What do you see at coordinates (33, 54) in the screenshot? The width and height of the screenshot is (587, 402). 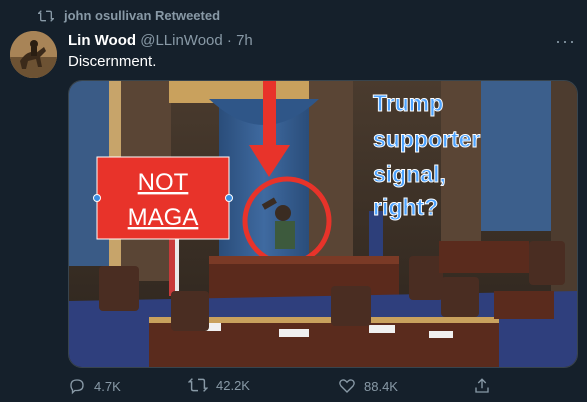 I see `avatar` at bounding box center [33, 54].